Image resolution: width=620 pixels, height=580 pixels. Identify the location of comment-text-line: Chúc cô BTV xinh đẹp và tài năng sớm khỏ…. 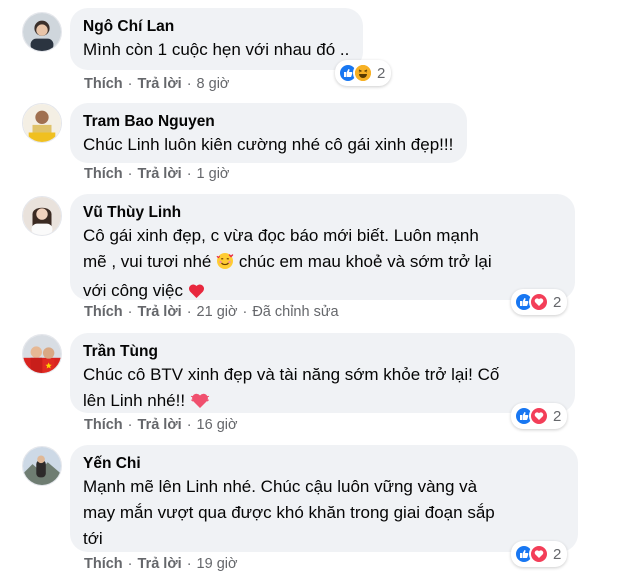
(291, 374).